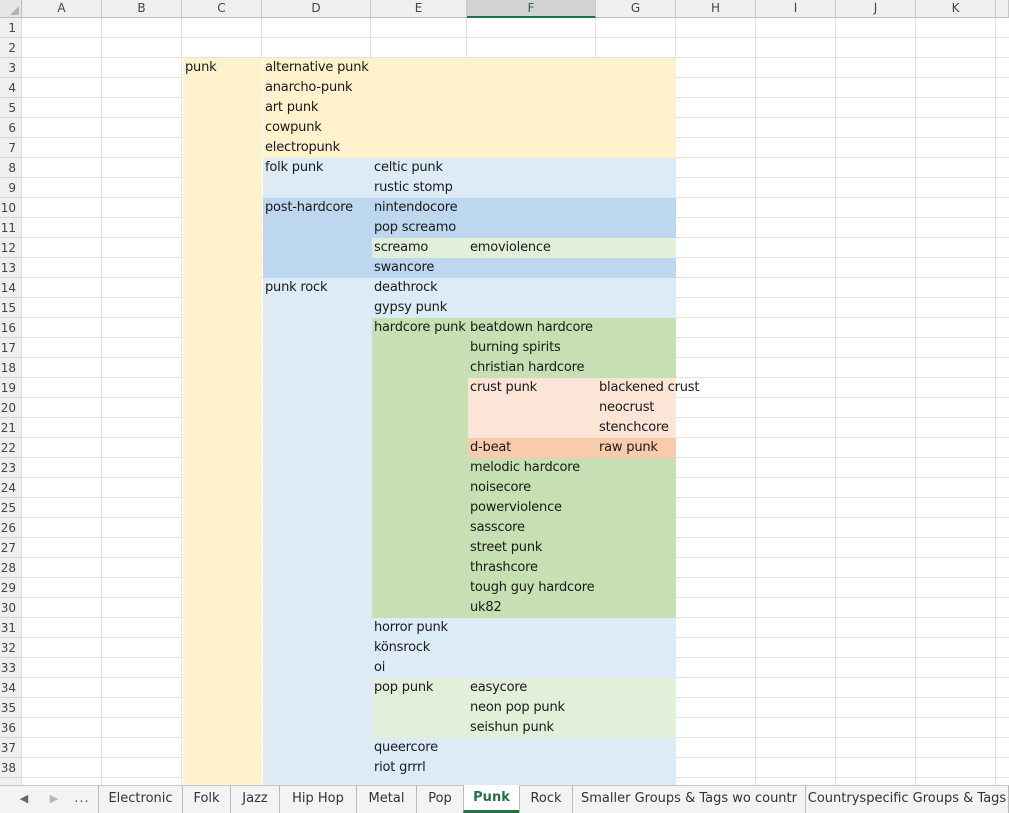  What do you see at coordinates (316, 9) in the screenshot?
I see `column-header-d: D` at bounding box center [316, 9].